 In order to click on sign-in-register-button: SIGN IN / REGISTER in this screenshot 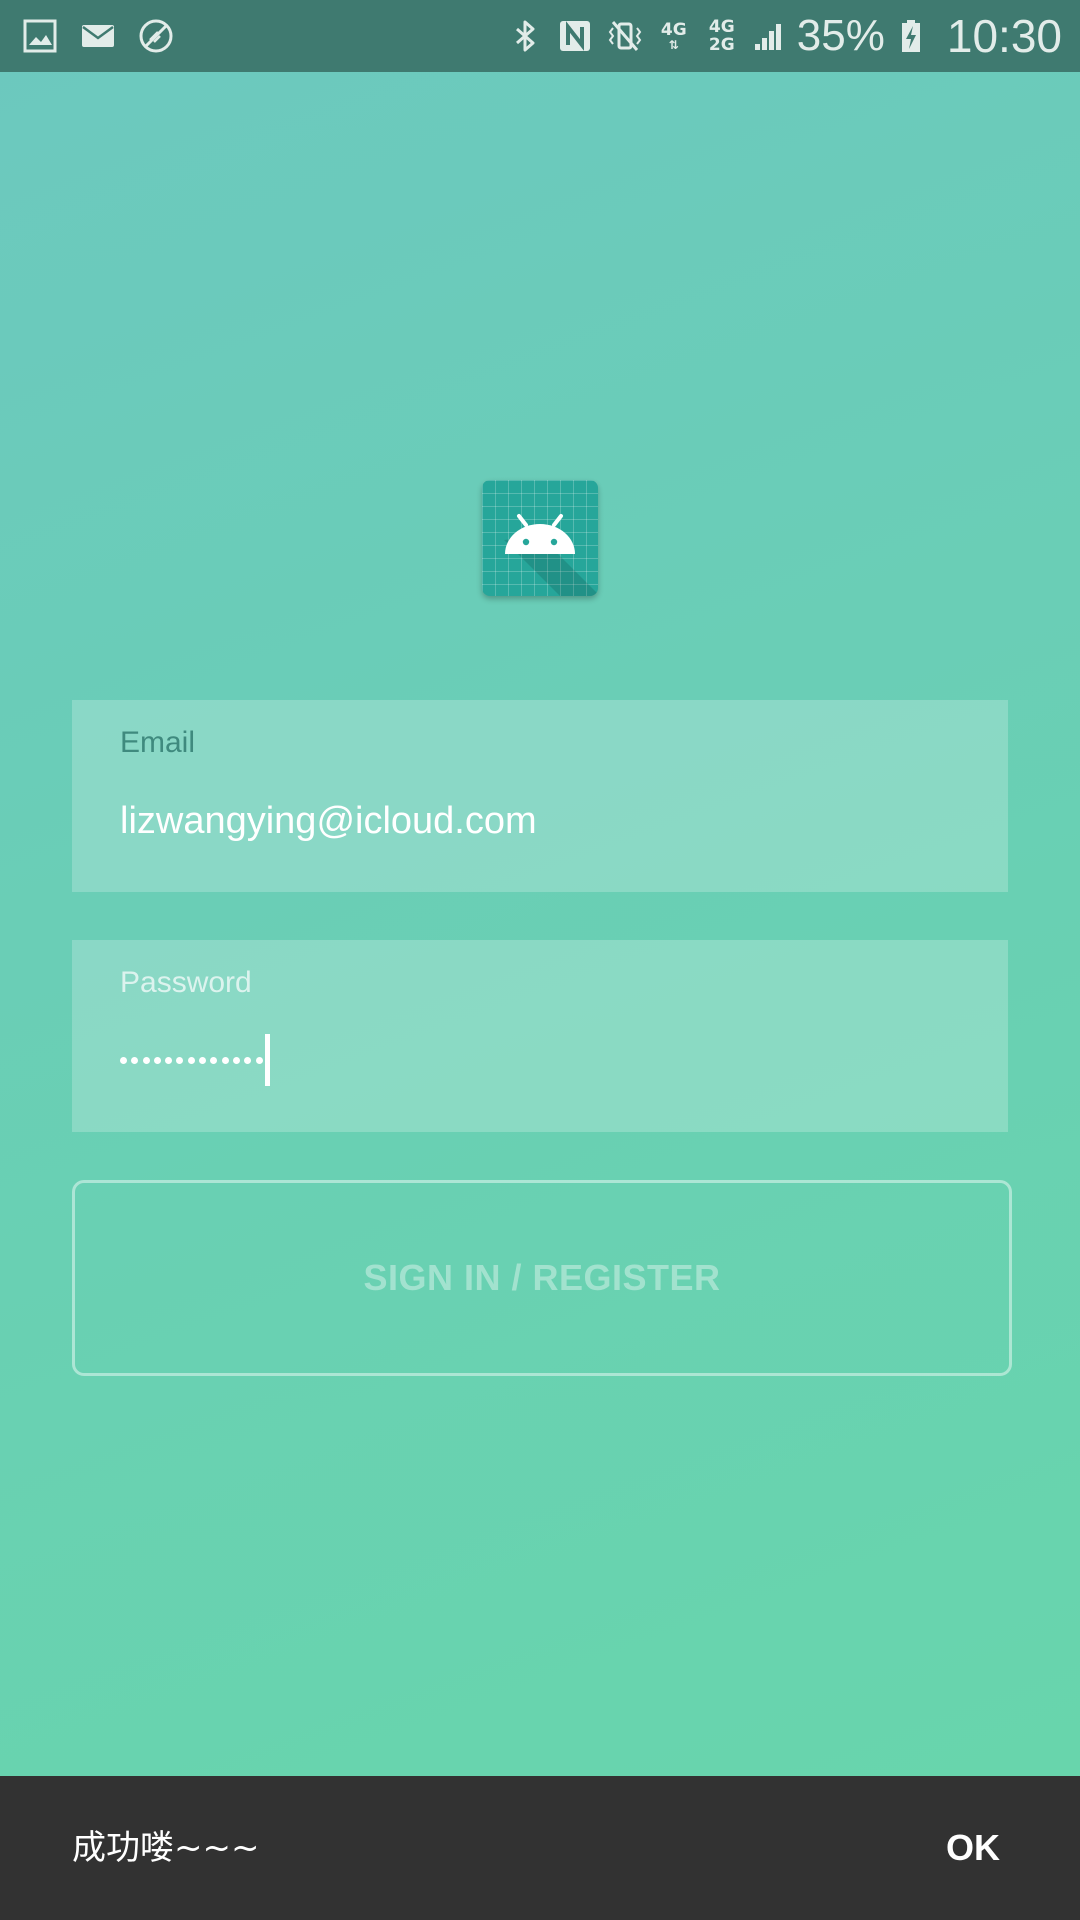, I will do `click(542, 1278)`.